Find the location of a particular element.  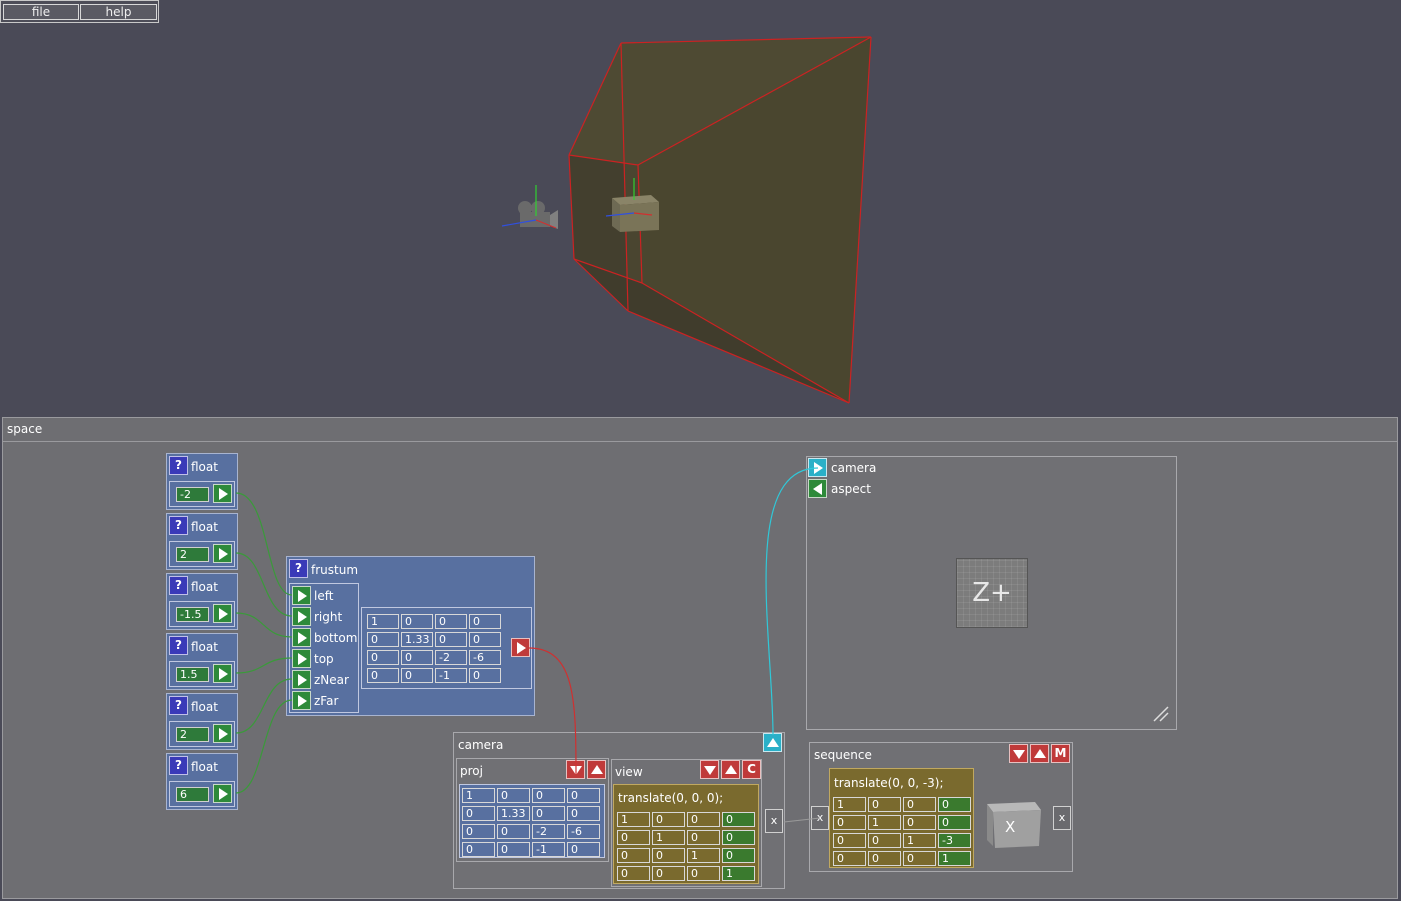

viewer-camera-port is located at coordinates (817, 467).